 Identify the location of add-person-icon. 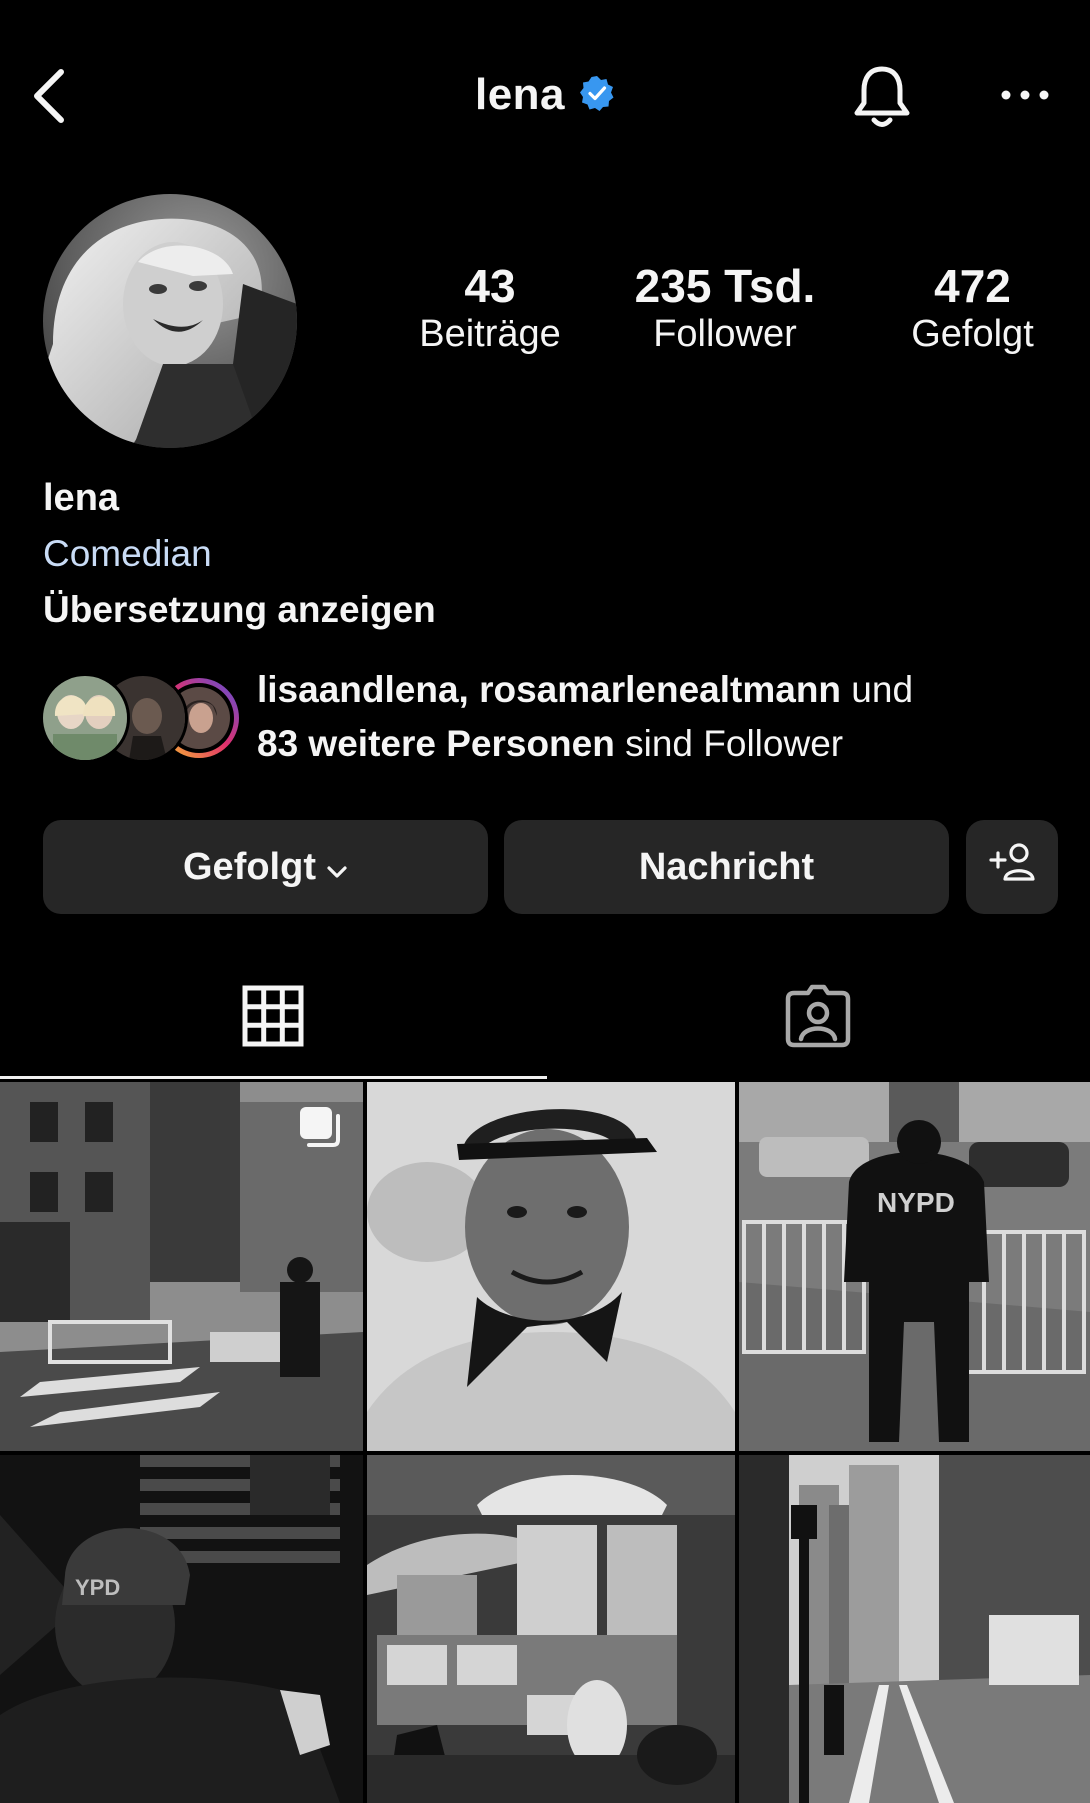
(1012, 867).